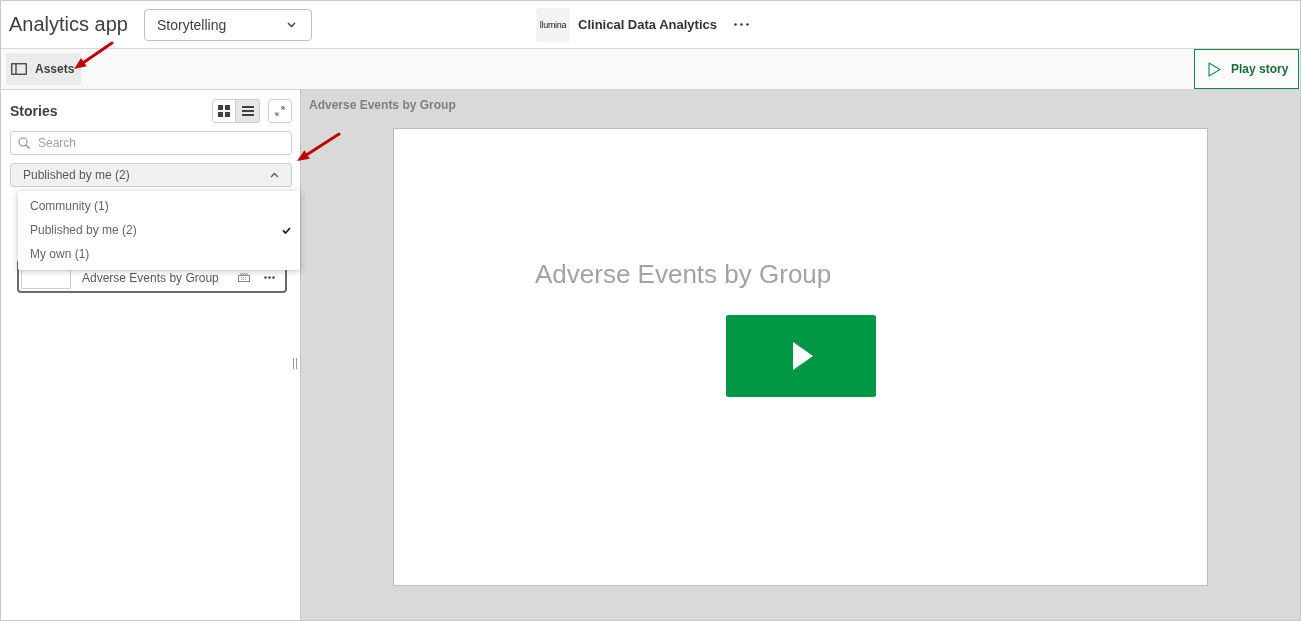 This screenshot has width=1301, height=621. Describe the element at coordinates (647, 24) in the screenshot. I see `app-name: Clinical Data Analytics` at that location.